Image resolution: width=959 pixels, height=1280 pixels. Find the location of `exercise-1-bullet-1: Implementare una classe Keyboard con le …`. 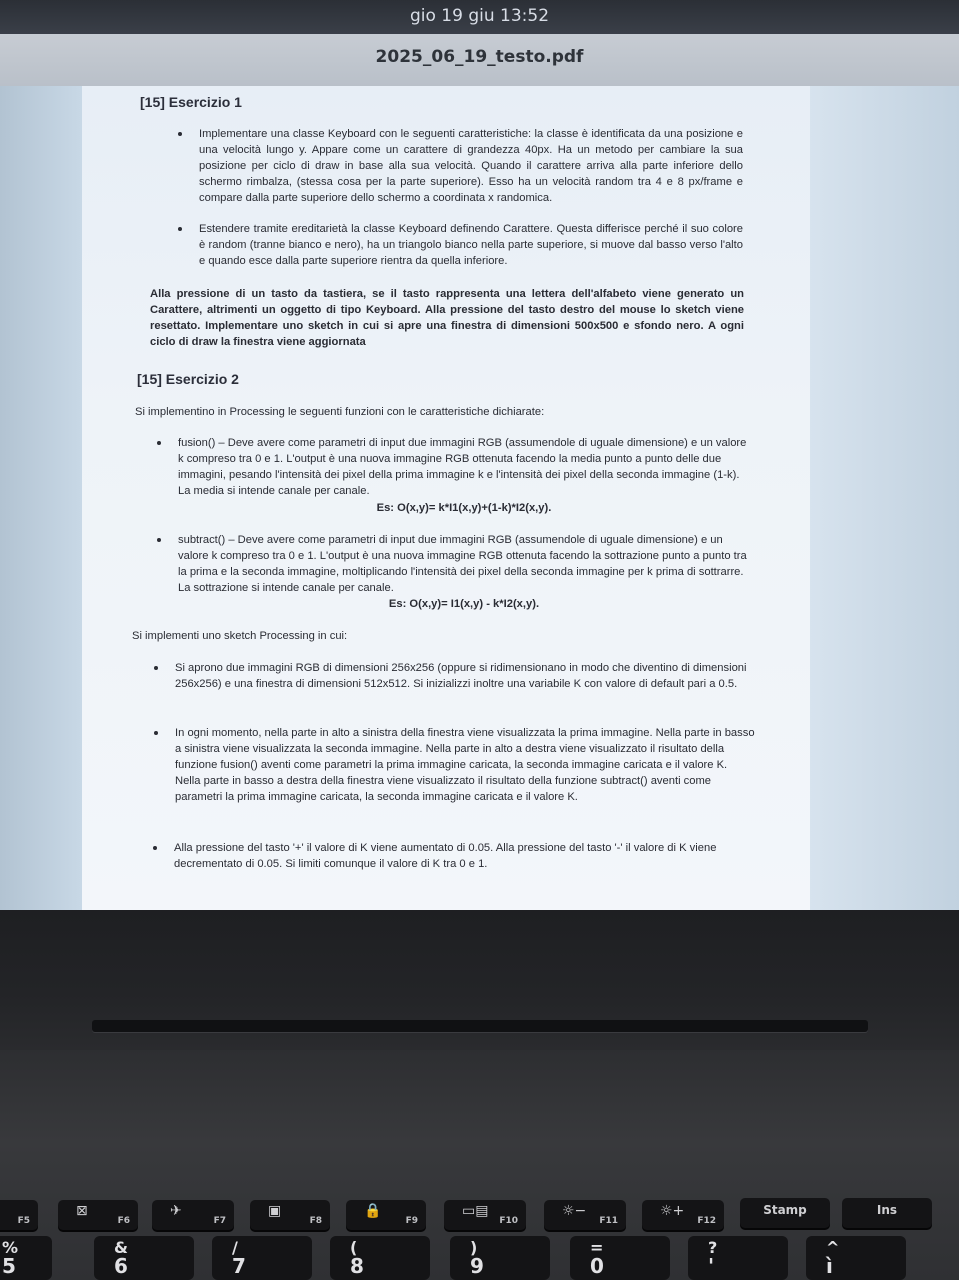

exercise-1-bullet-1: Implementare una classe Keyboard con le … is located at coordinates (460, 166).